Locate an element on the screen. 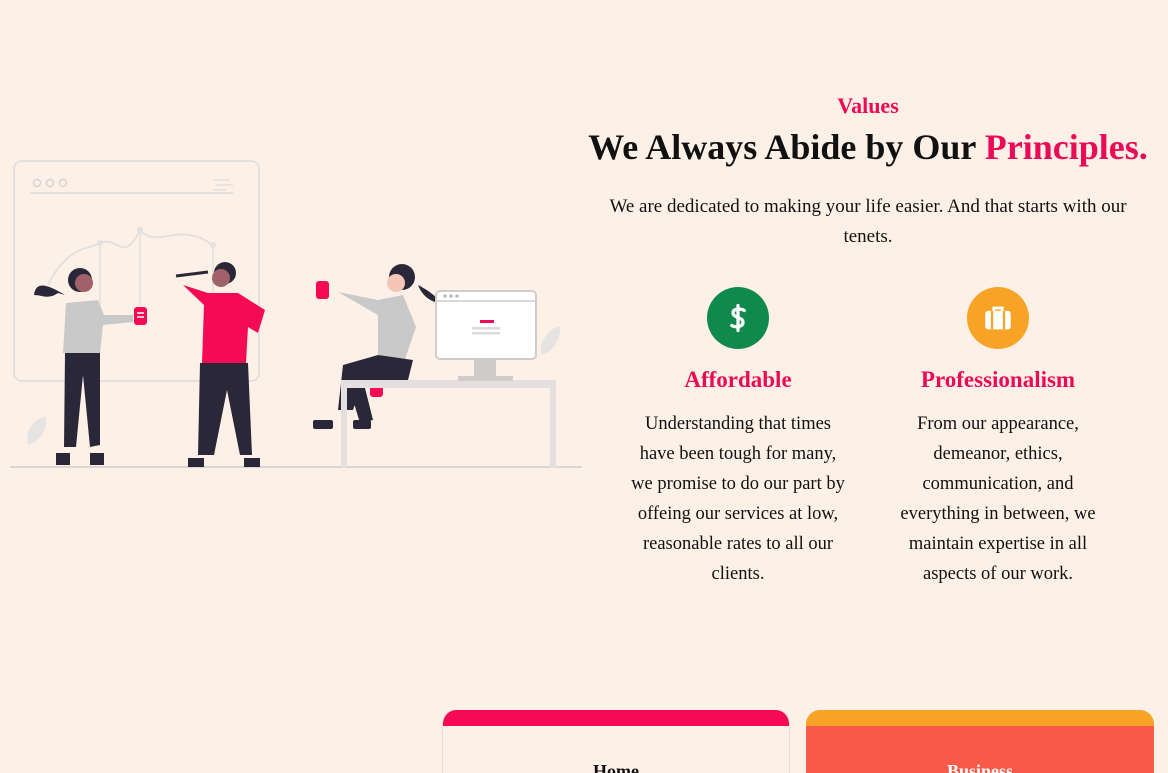 Image resolution: width=1168 pixels, height=773 pixels. plan-name: Business is located at coordinates (980, 767).